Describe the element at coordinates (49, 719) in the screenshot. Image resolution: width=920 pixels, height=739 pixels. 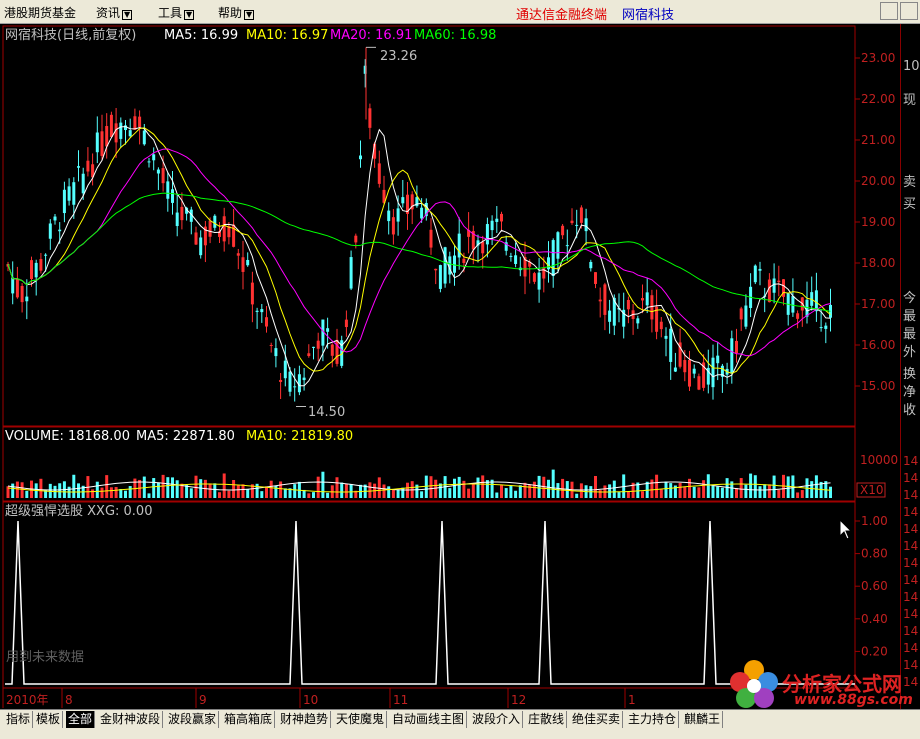
I see `tab-item: 模板` at that location.